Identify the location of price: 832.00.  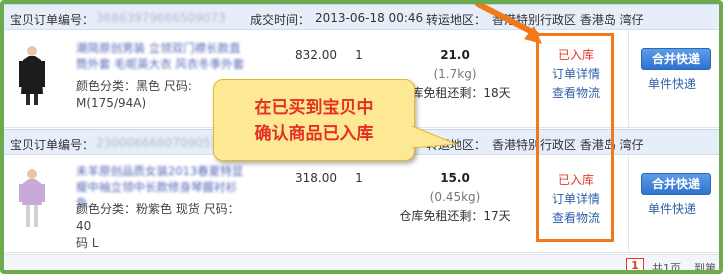
(316, 55).